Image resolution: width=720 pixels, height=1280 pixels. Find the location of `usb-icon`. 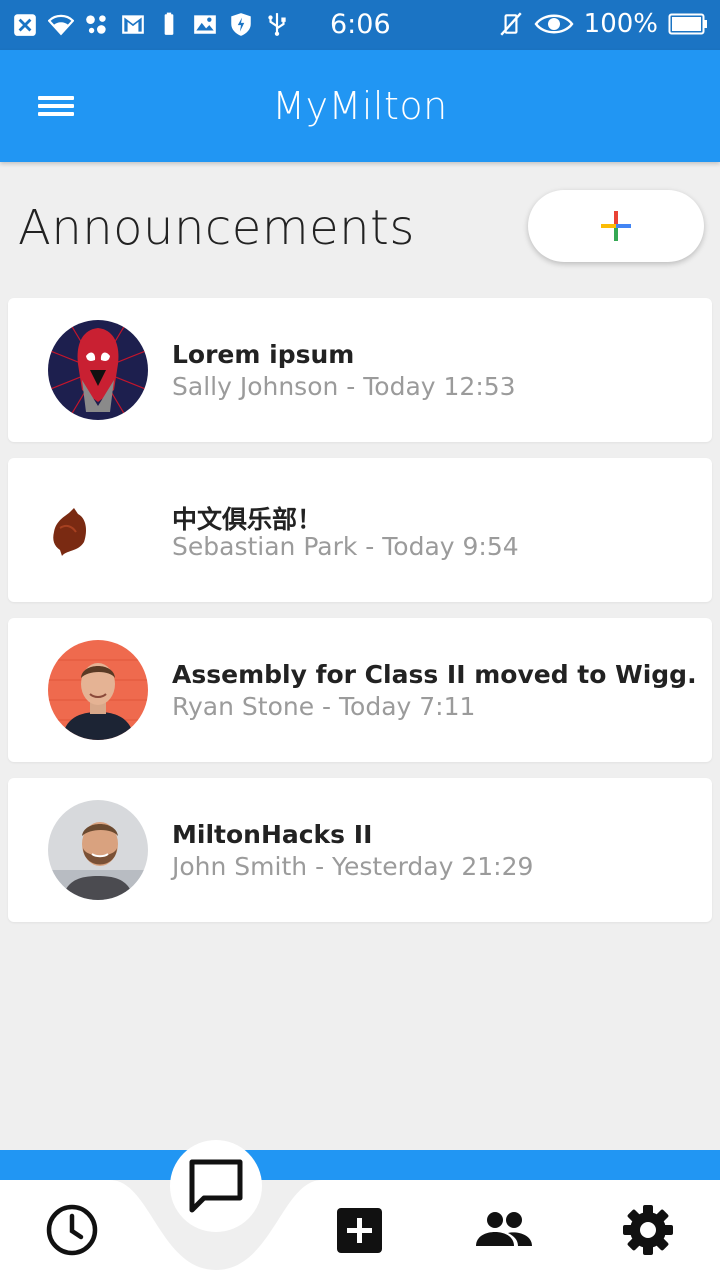

usb-icon is located at coordinates (277, 24).